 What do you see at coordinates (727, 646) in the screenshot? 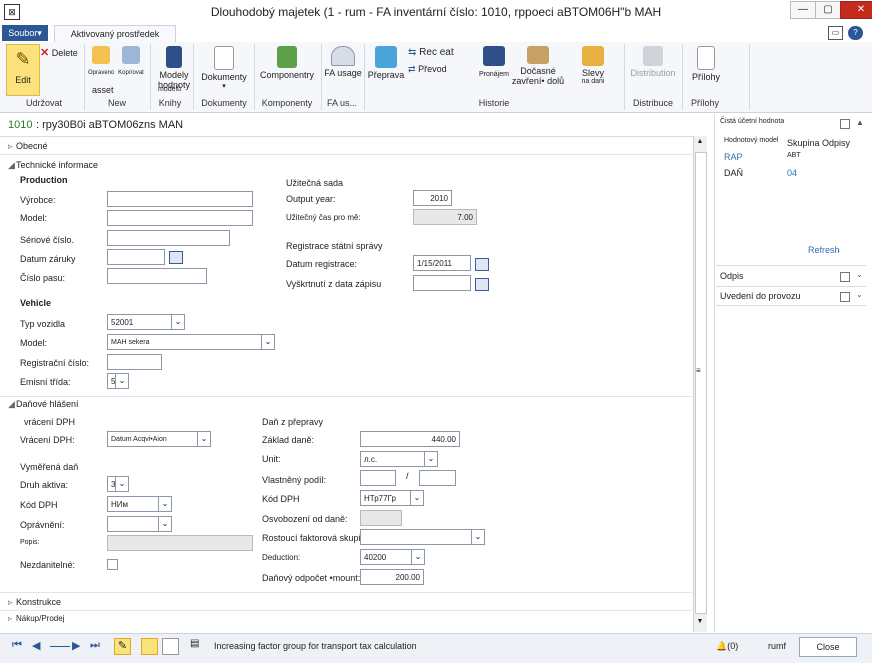
I see `notifications-indicator: 🔔(0)` at bounding box center [727, 646].